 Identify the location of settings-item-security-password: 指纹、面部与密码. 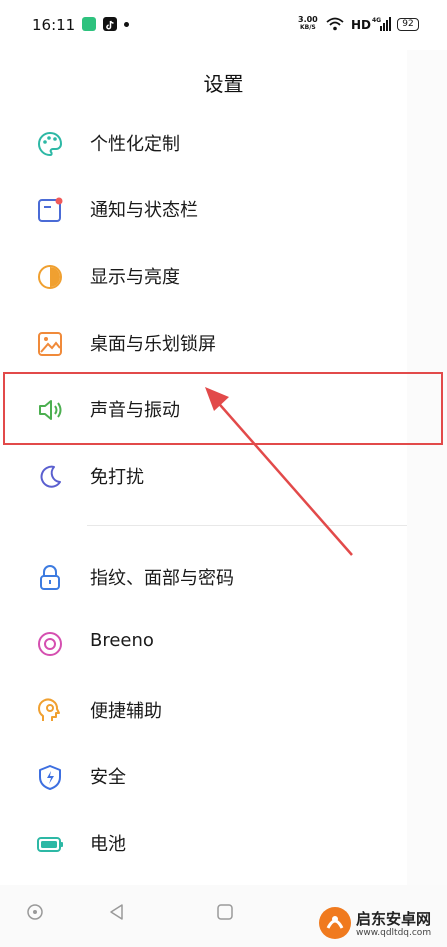
(203, 577).